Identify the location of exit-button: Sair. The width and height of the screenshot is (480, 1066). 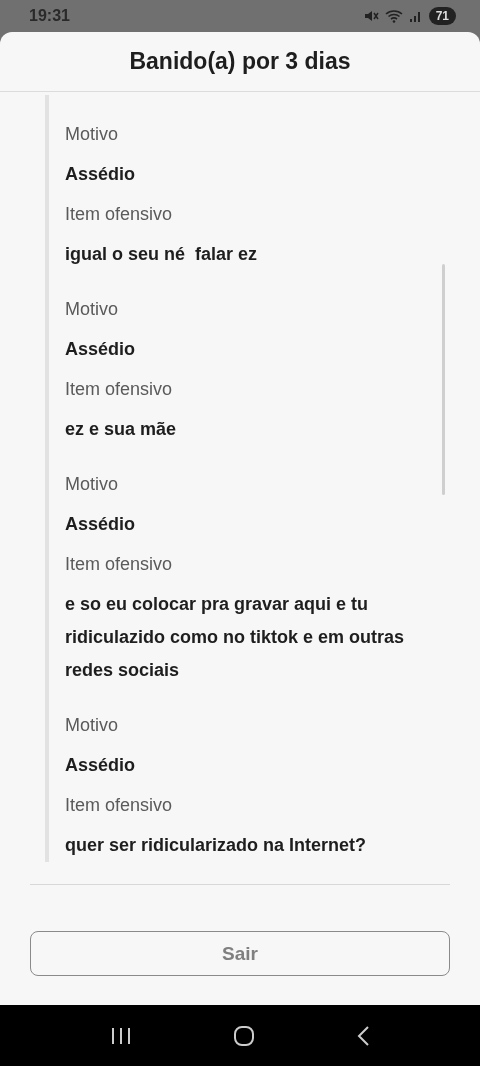
(240, 953).